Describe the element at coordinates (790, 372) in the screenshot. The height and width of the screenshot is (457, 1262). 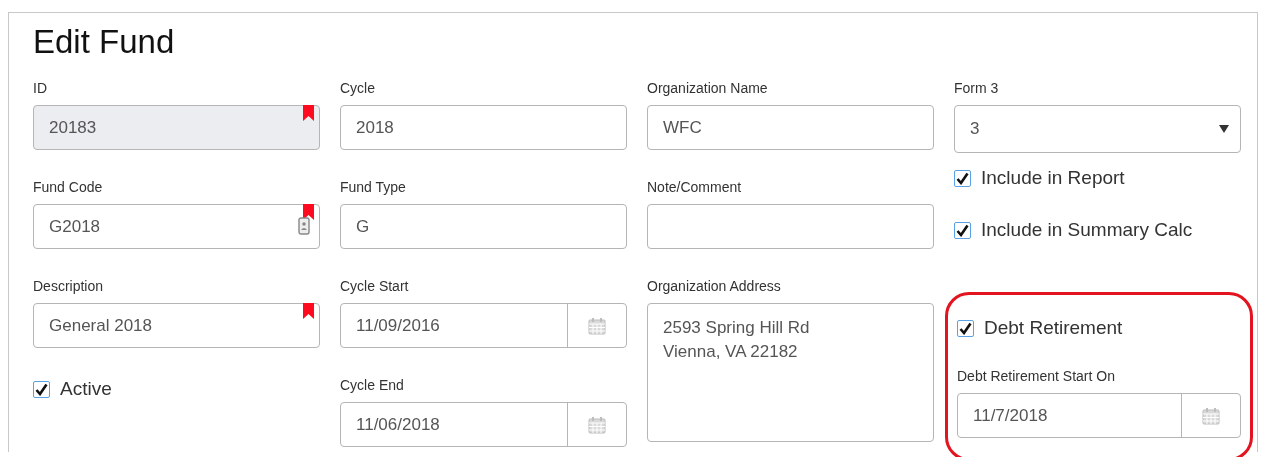
I see `address-field: 2593 Spring Hill Rd Vienna, VA 22182` at that location.